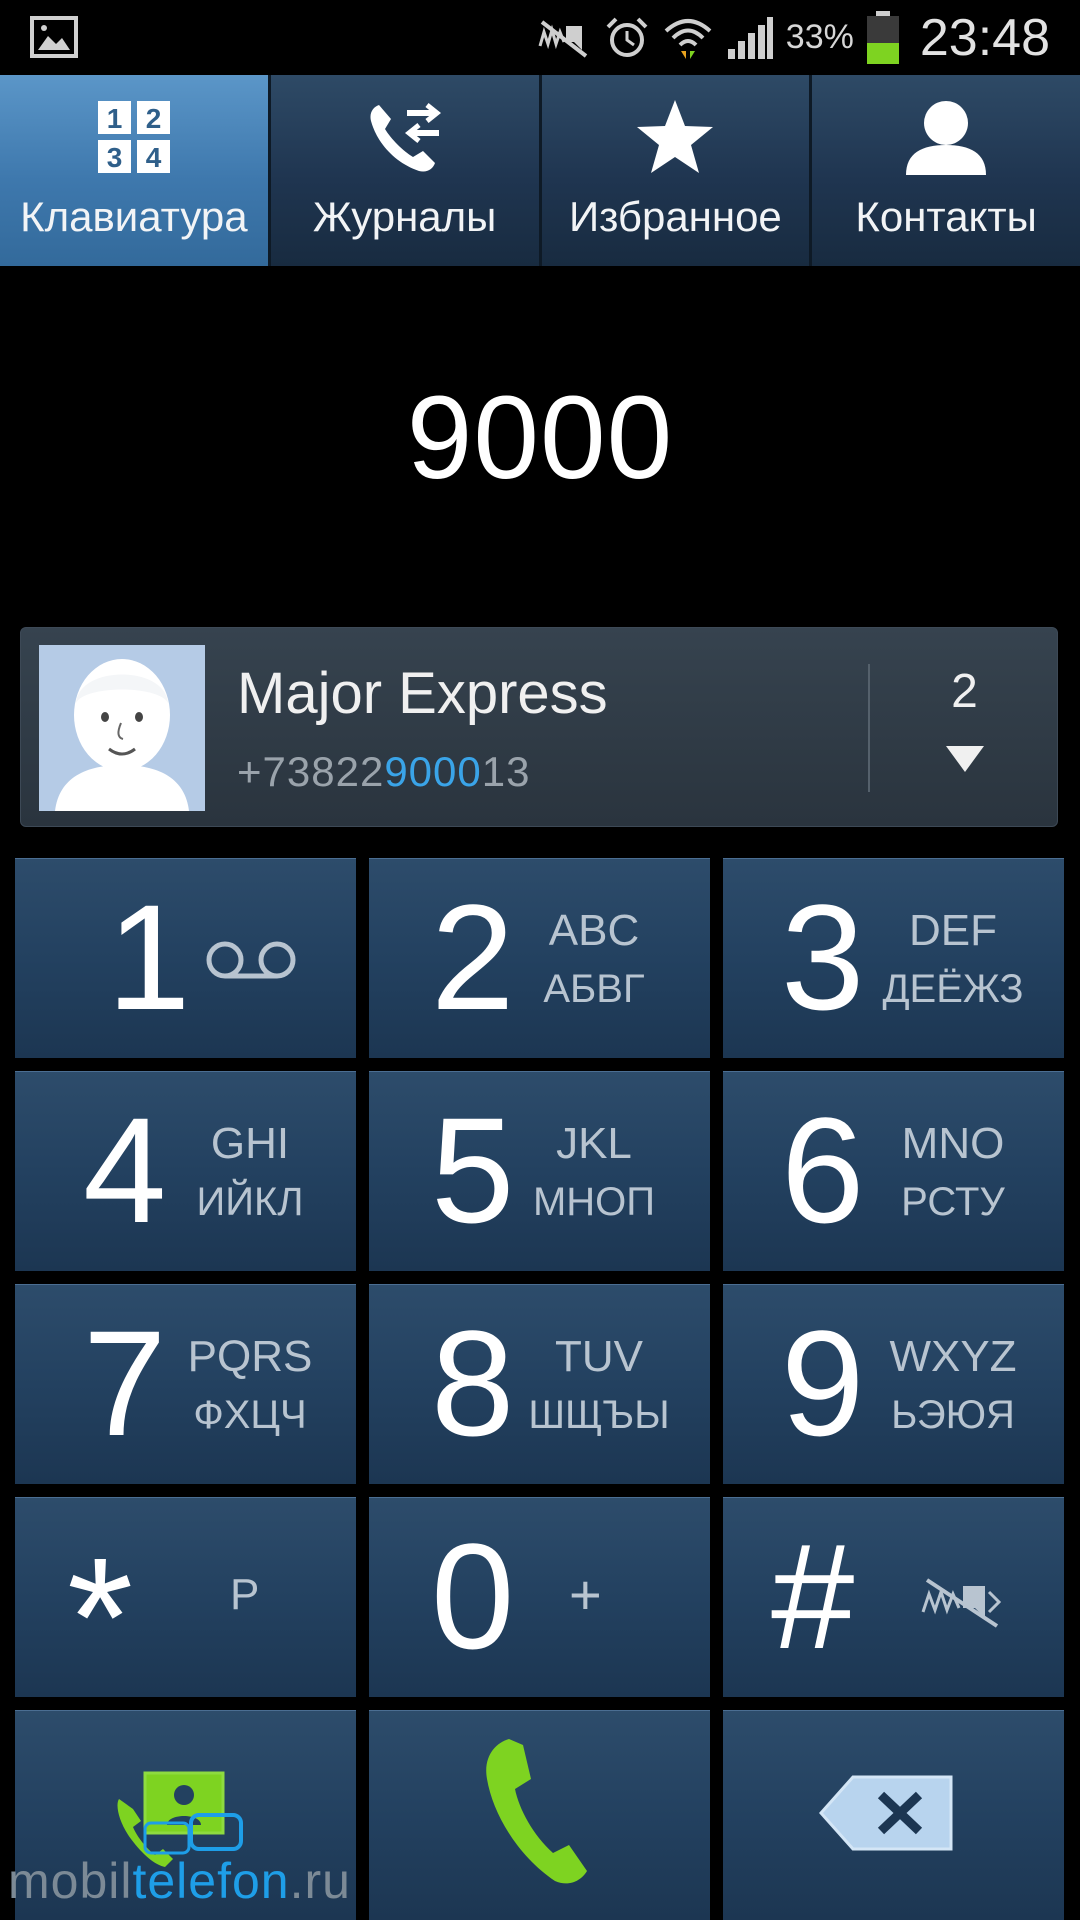  I want to click on key-9: 9 WXYZ ЬЭЮЯ, so click(893, 1384).